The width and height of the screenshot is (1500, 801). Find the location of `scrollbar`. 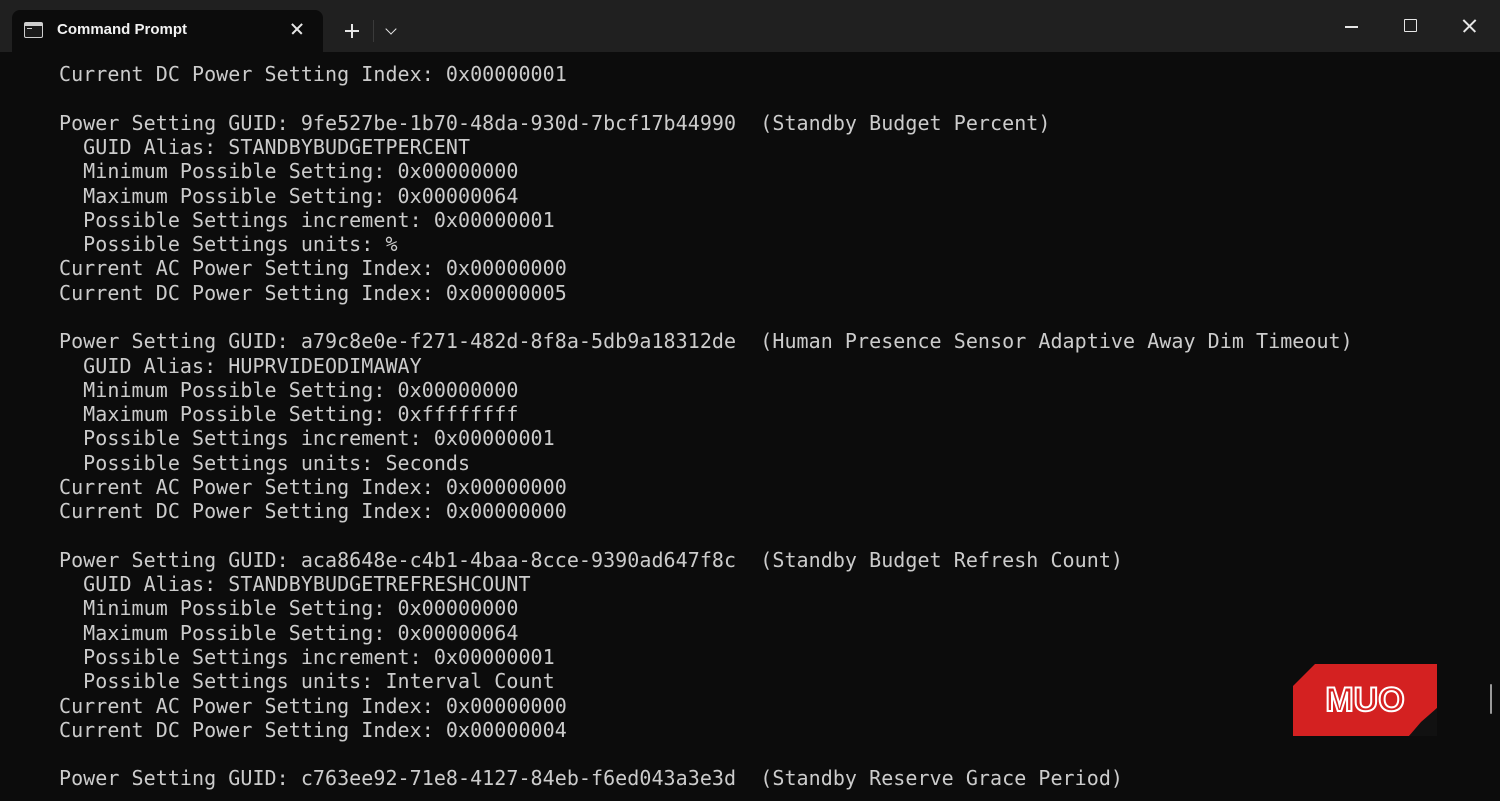

scrollbar is located at coordinates (1491, 699).